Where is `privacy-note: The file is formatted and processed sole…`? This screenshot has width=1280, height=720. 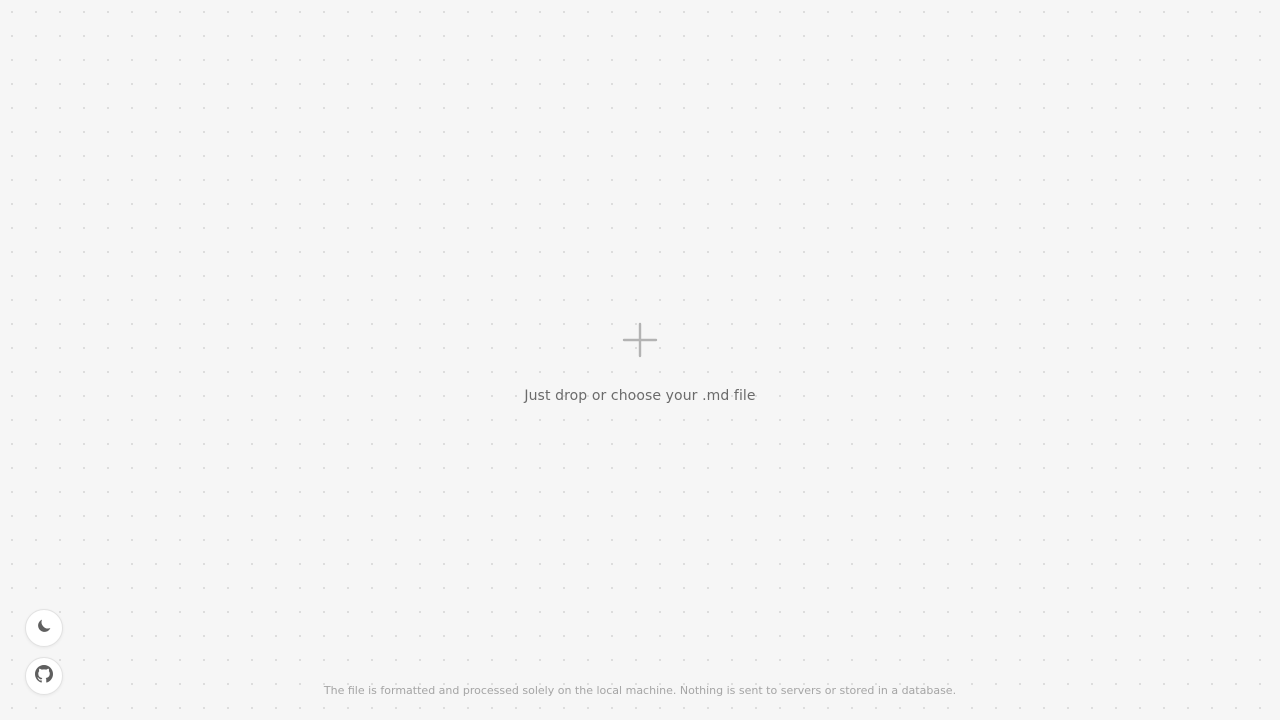 privacy-note: The file is formatted and processed sole… is located at coordinates (640, 690).